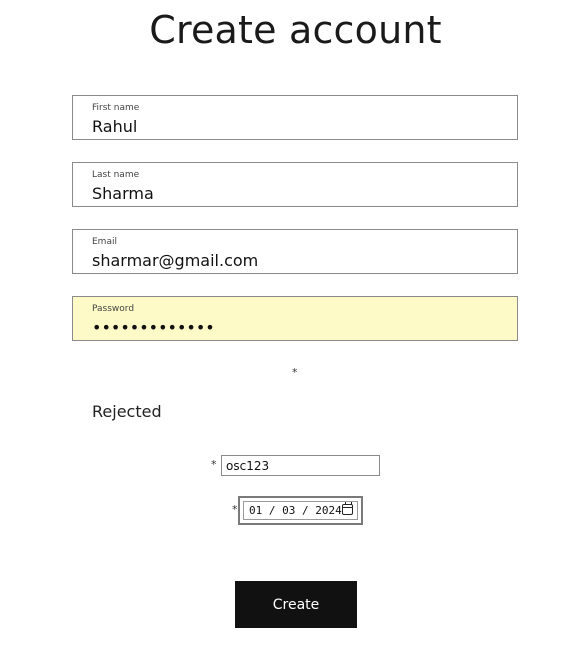 The height and width of the screenshot is (652, 579). Describe the element at coordinates (214, 464) in the screenshot. I see `code-required-asterisk: *` at that location.